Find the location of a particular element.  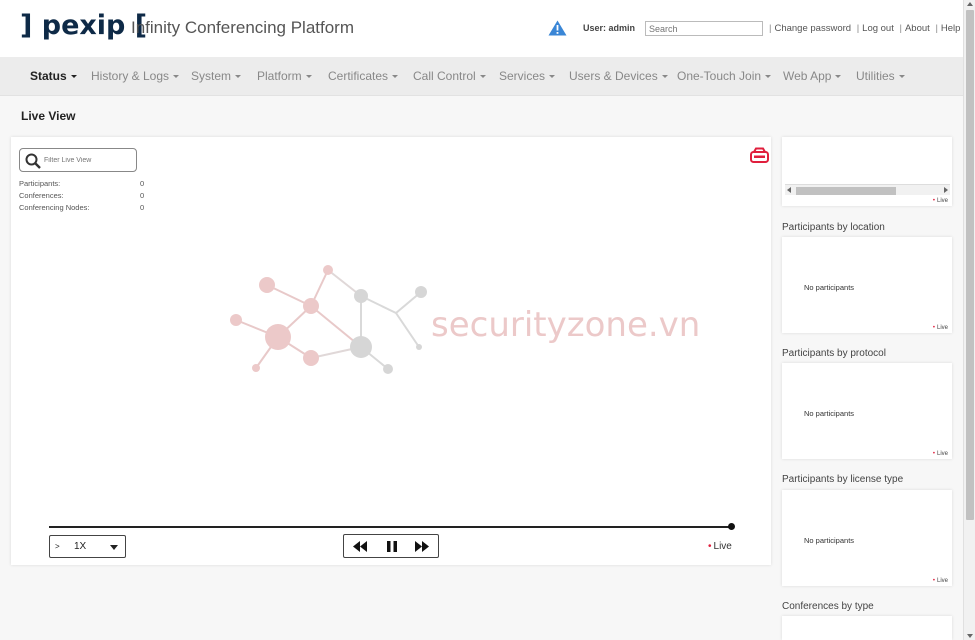

timeline-handle is located at coordinates (731, 526).